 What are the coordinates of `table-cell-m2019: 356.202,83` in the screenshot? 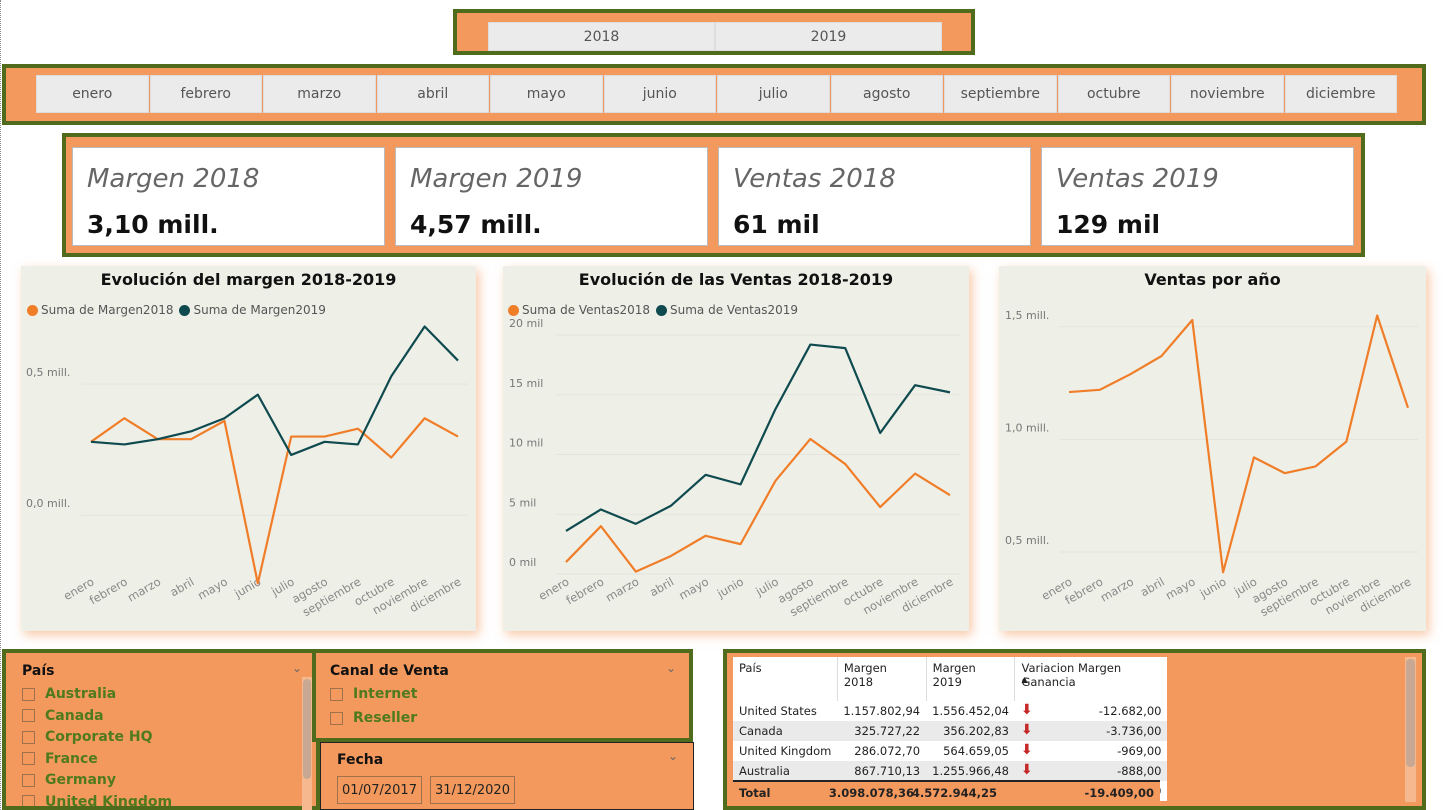 It's located at (970, 731).